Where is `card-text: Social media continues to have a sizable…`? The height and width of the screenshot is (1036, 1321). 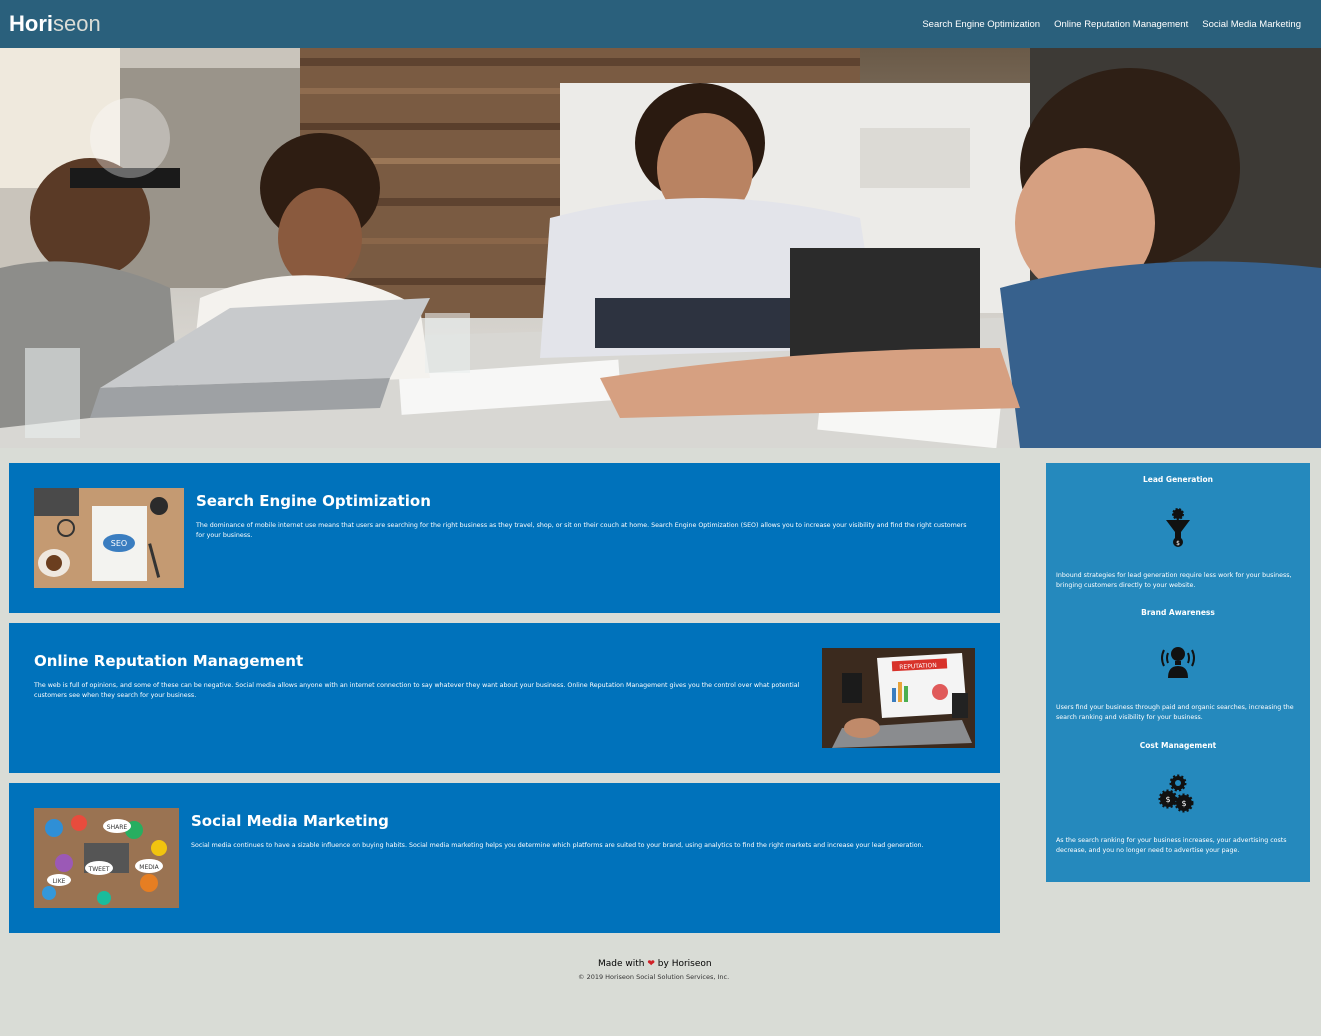 card-text: Social media continues to have a sizable… is located at coordinates (557, 845).